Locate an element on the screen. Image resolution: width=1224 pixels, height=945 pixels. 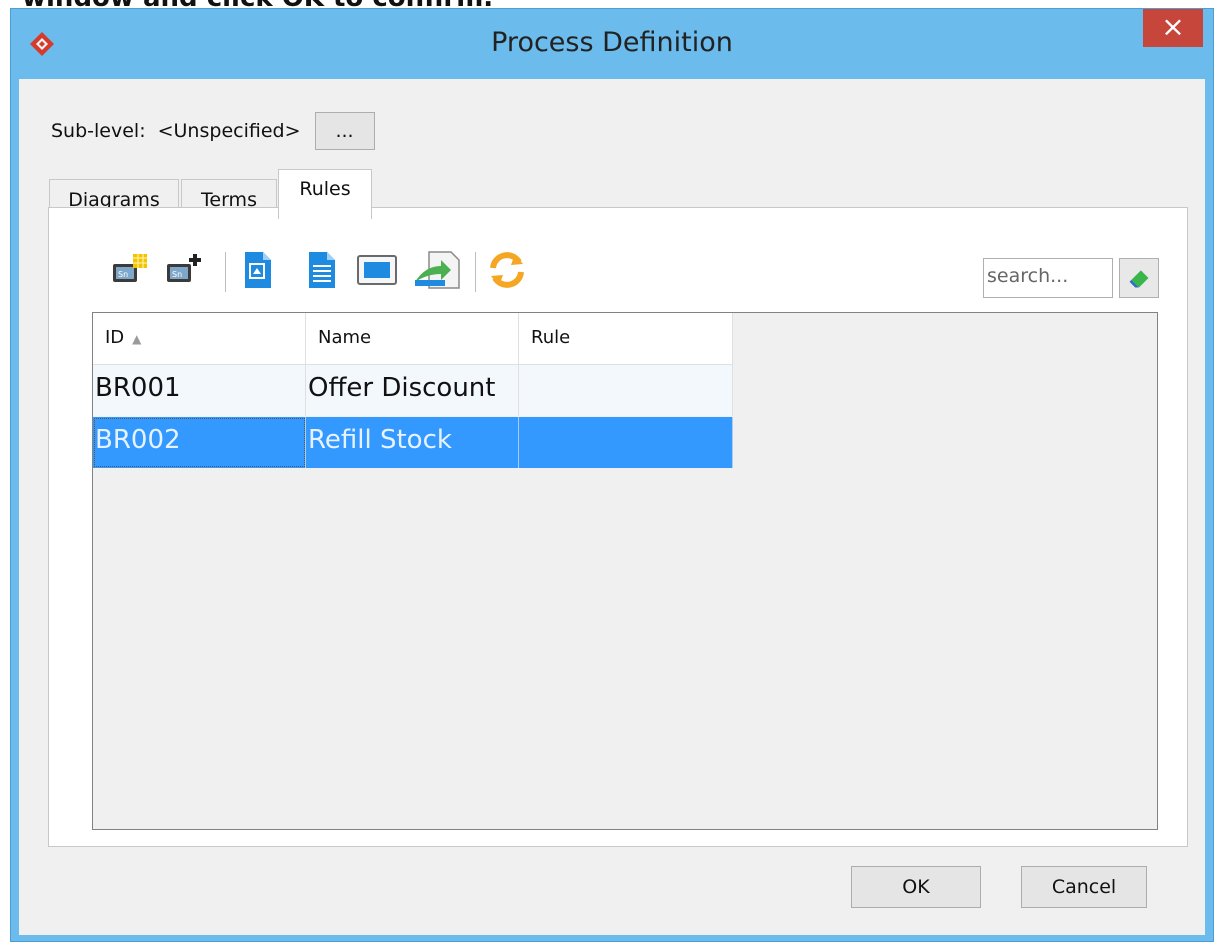
cell-id: BR002 is located at coordinates (199, 442).